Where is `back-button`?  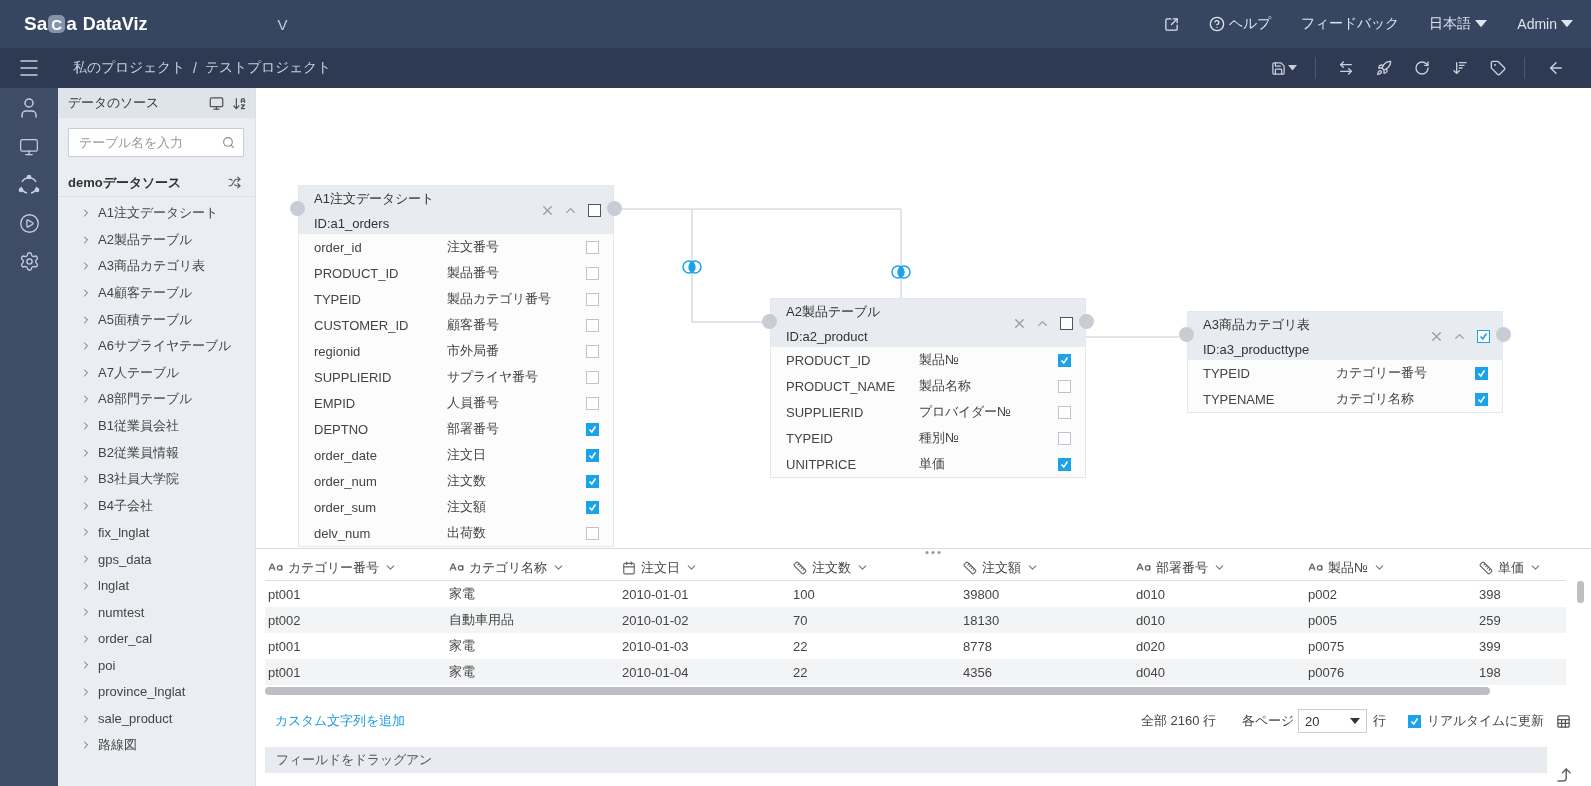 back-button is located at coordinates (1556, 68).